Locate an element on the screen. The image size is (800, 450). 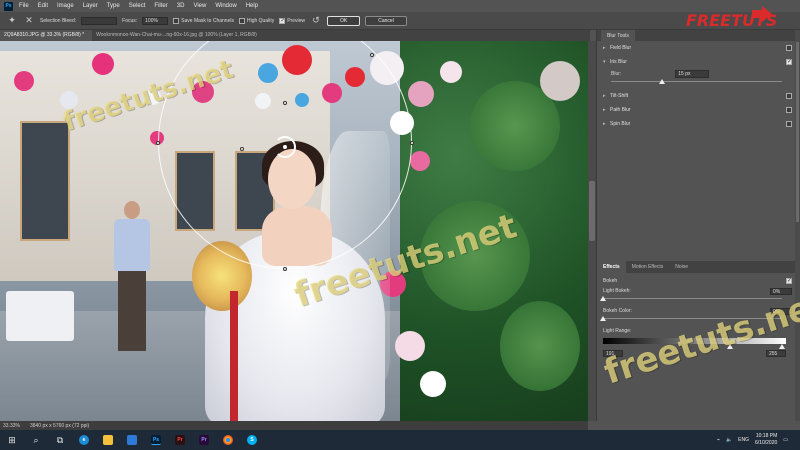
remove-pin-icon: ✕ is located at coordinates (29, 21).